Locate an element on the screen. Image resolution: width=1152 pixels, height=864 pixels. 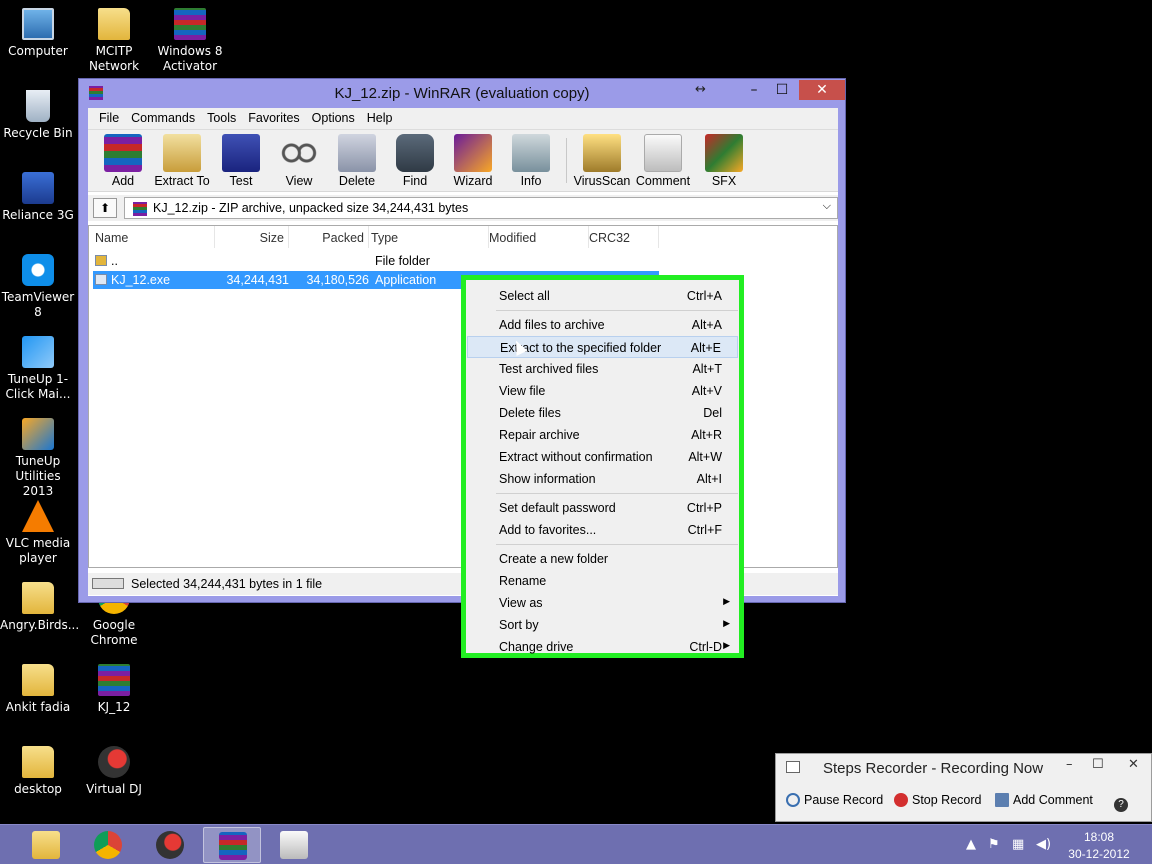
menu-item-extract-without-confirmation: Extract without confirmation Alt+W is located at coordinates (602, 457).